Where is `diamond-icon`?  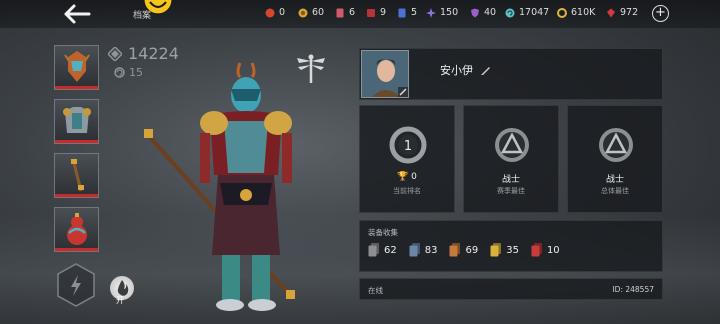 diamond-icon is located at coordinates (115, 53).